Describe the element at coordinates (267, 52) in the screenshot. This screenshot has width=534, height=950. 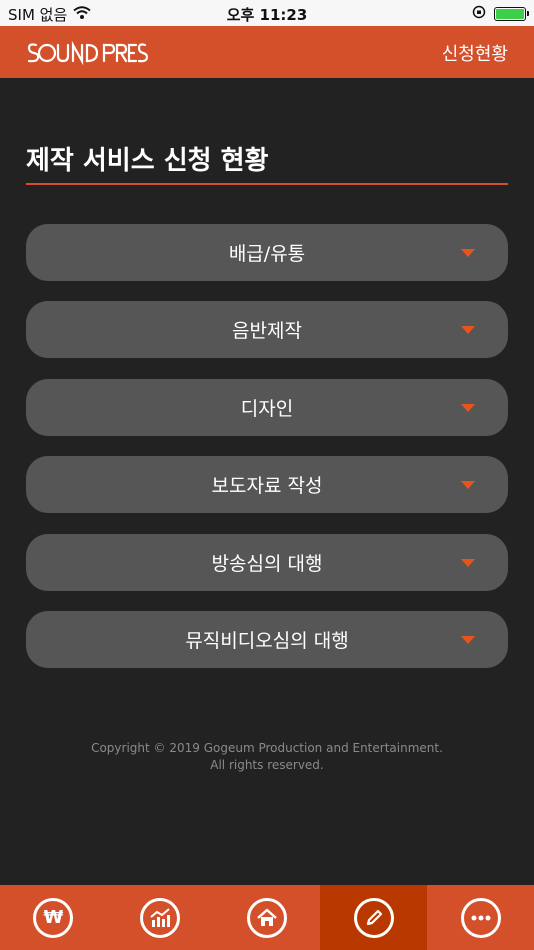
I see `app-header: 신청현황` at that location.